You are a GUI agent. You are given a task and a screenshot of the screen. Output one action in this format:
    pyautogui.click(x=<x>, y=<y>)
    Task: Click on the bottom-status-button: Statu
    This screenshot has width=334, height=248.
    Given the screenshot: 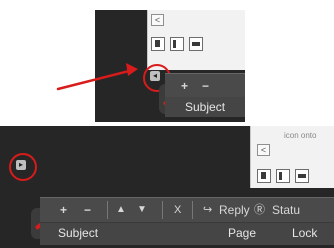 What is the action you would take?
    pyautogui.click(x=286, y=210)
    